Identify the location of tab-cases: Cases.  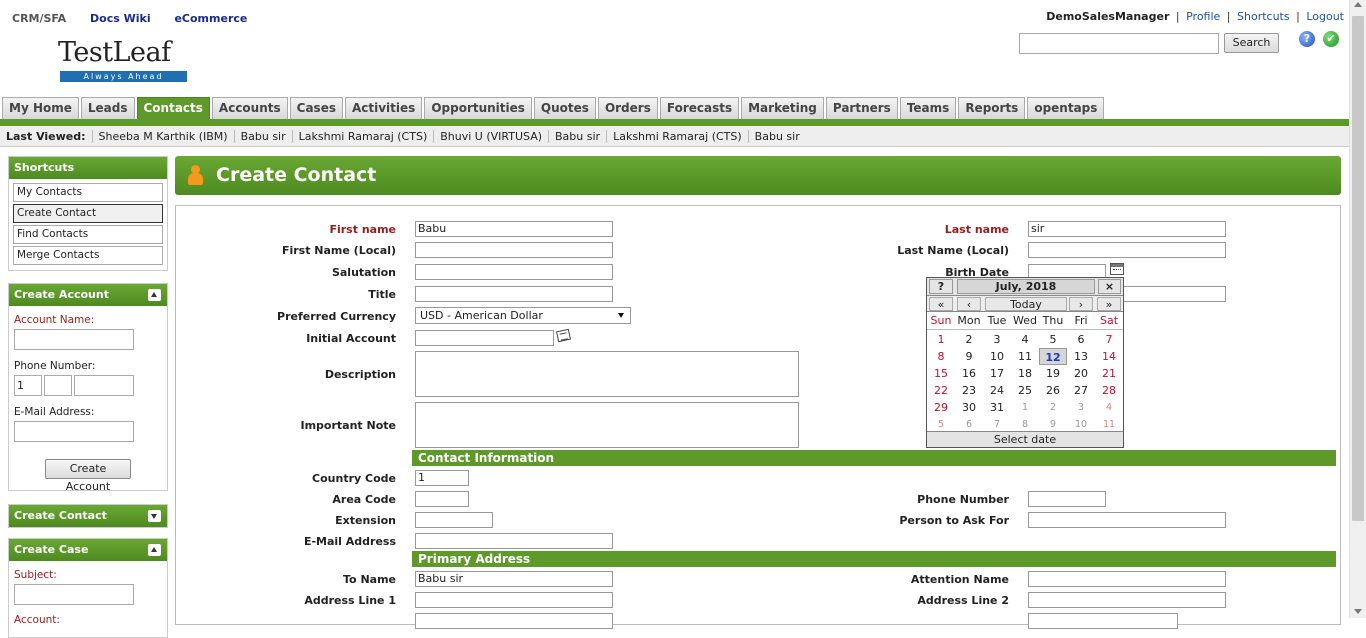
(316, 108).